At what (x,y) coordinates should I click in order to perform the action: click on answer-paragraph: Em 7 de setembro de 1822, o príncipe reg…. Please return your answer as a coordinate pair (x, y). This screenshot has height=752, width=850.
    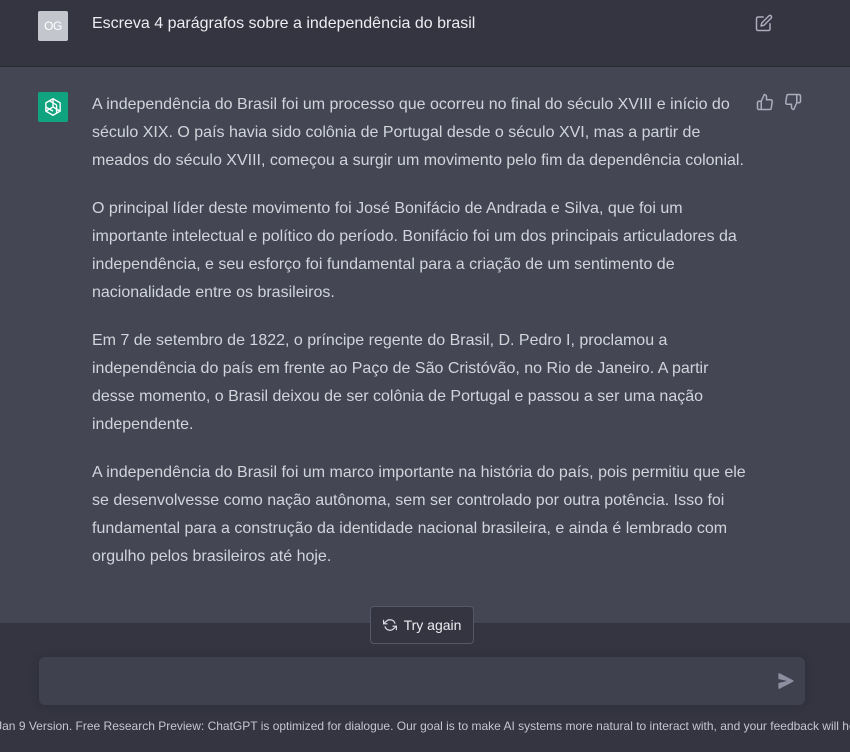
    Looking at the image, I should click on (400, 382).